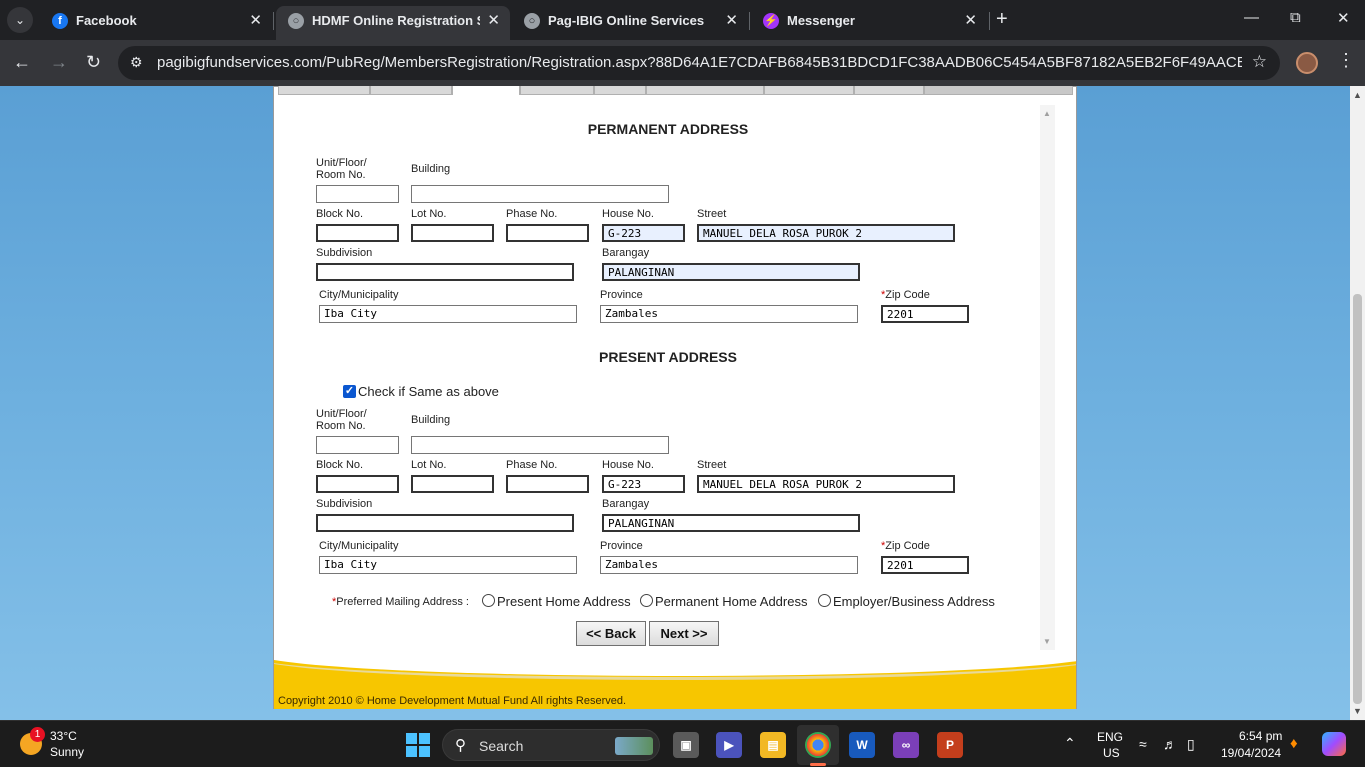 This screenshot has width=1365, height=767. I want to click on radio-permanent-home, so click(646, 600).